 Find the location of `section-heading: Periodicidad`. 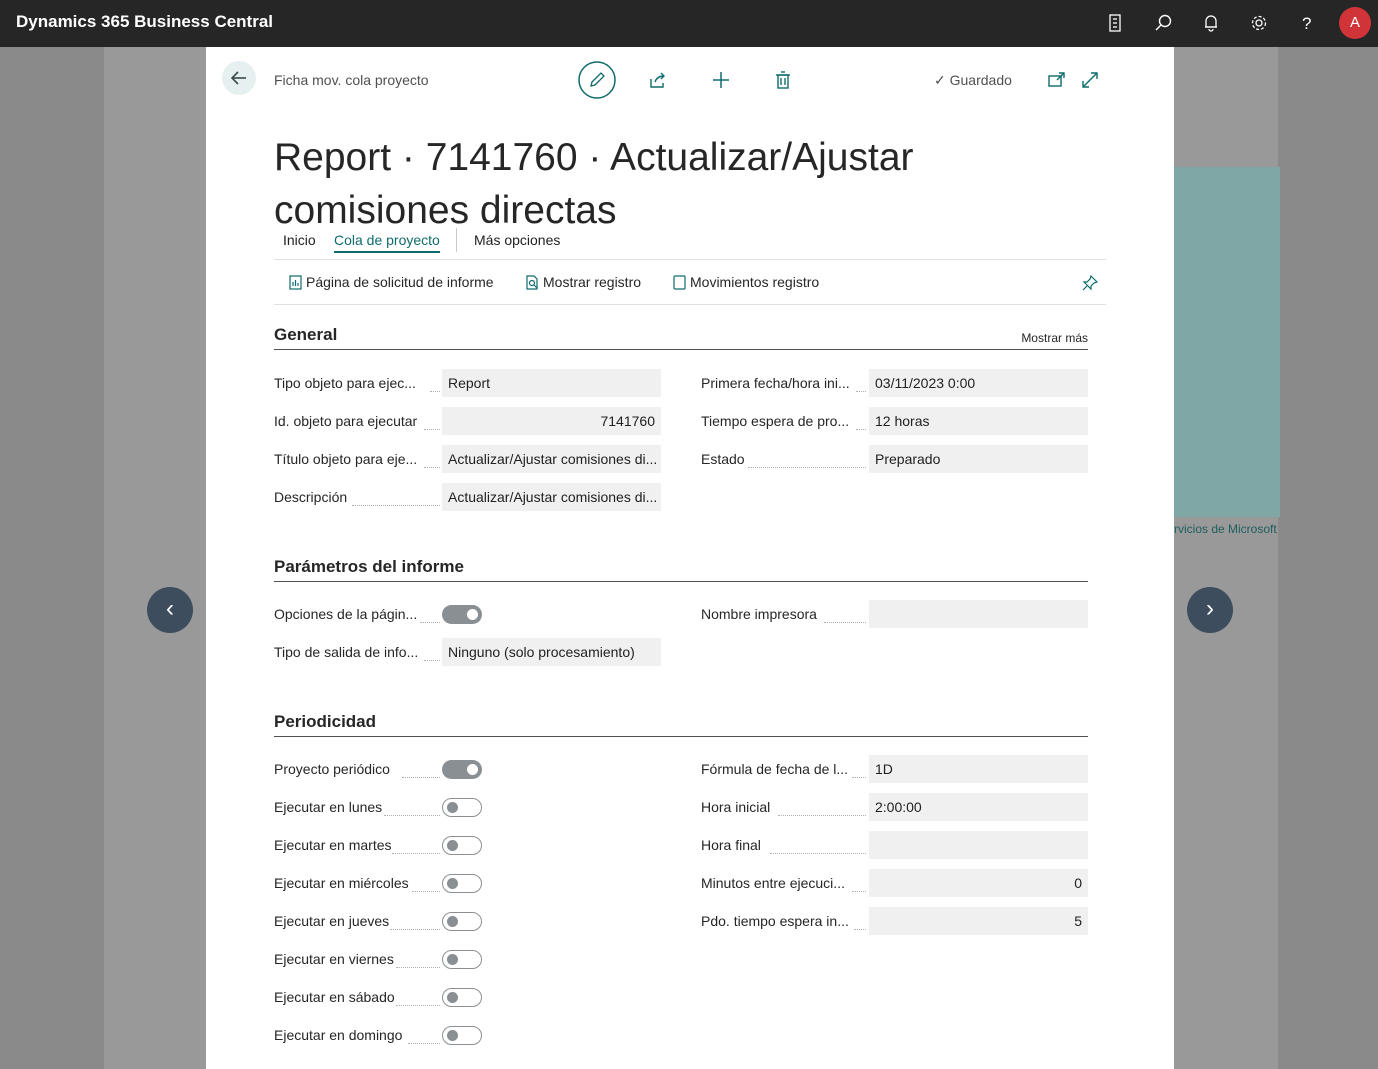

section-heading: Periodicidad is located at coordinates (325, 722).